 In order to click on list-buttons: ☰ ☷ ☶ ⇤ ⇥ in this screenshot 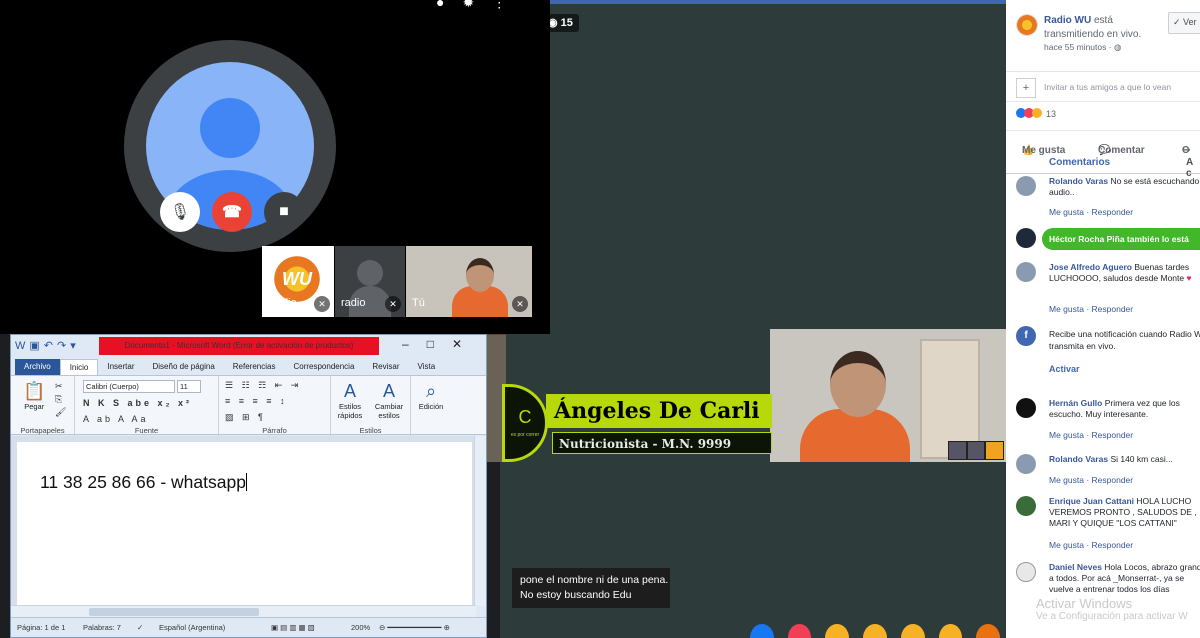, I will do `click(263, 385)`.